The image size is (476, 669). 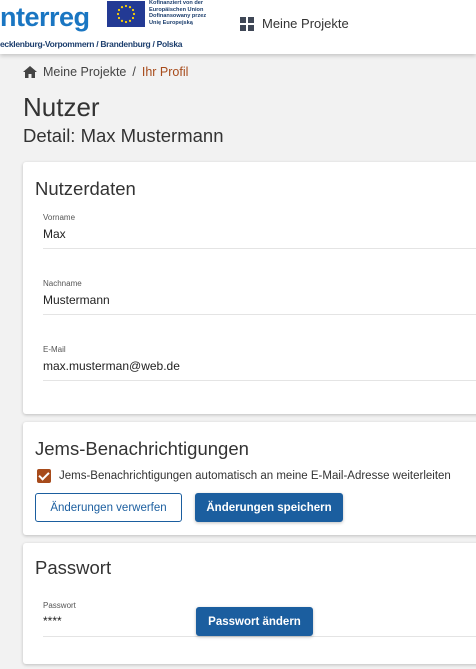 I want to click on last-name-field: Nachname Mustermann, so click(x=259, y=295).